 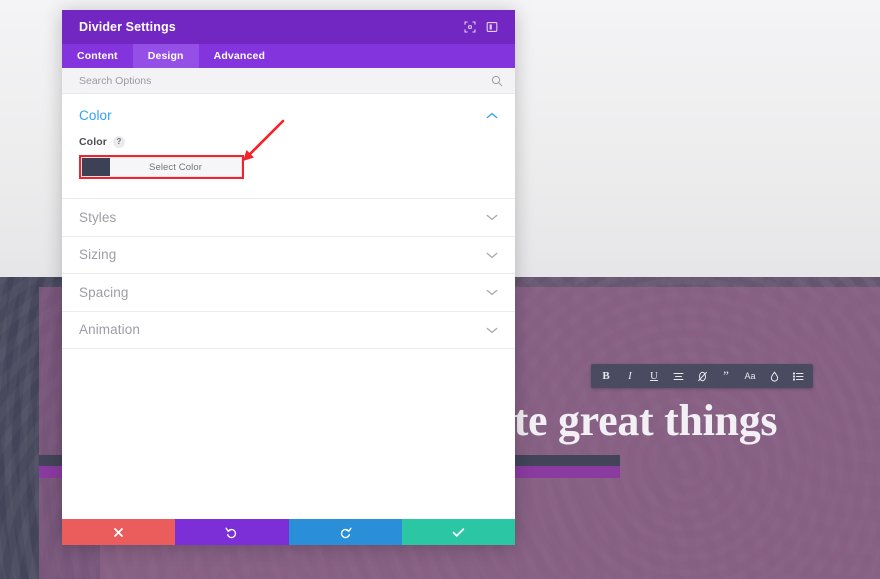 I want to click on divider-module-right, so click(x=567, y=466).